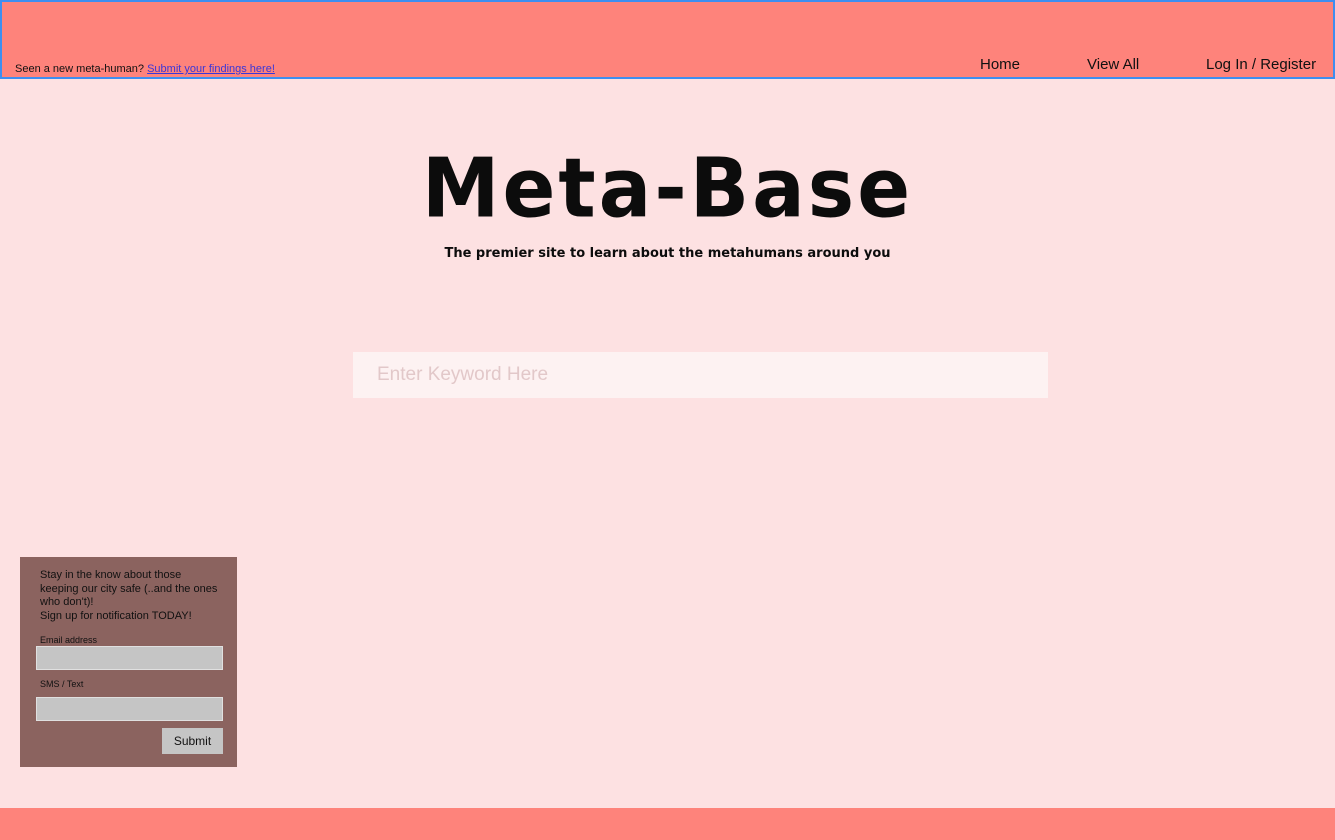 The image size is (1335, 840). I want to click on nav-view-all-link: View All, so click(1113, 64).